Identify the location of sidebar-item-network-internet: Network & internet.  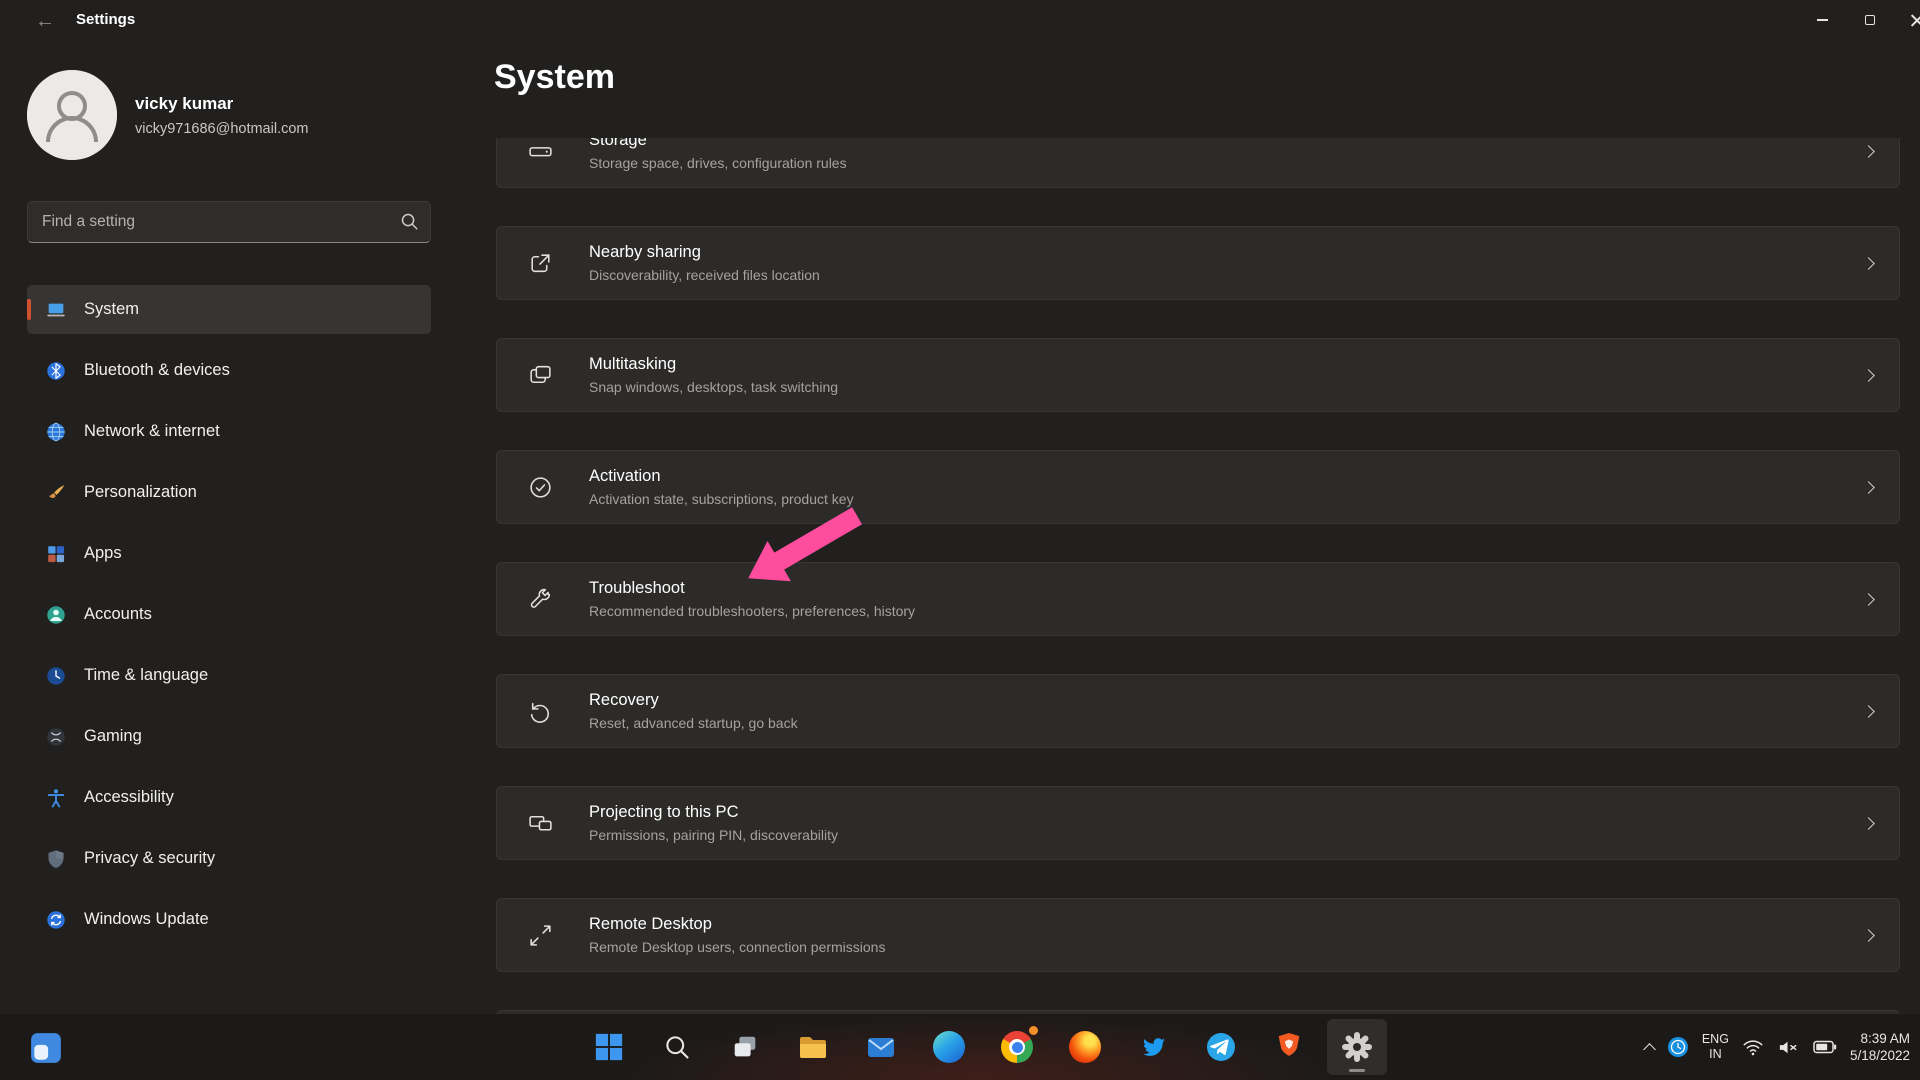
(229, 431).